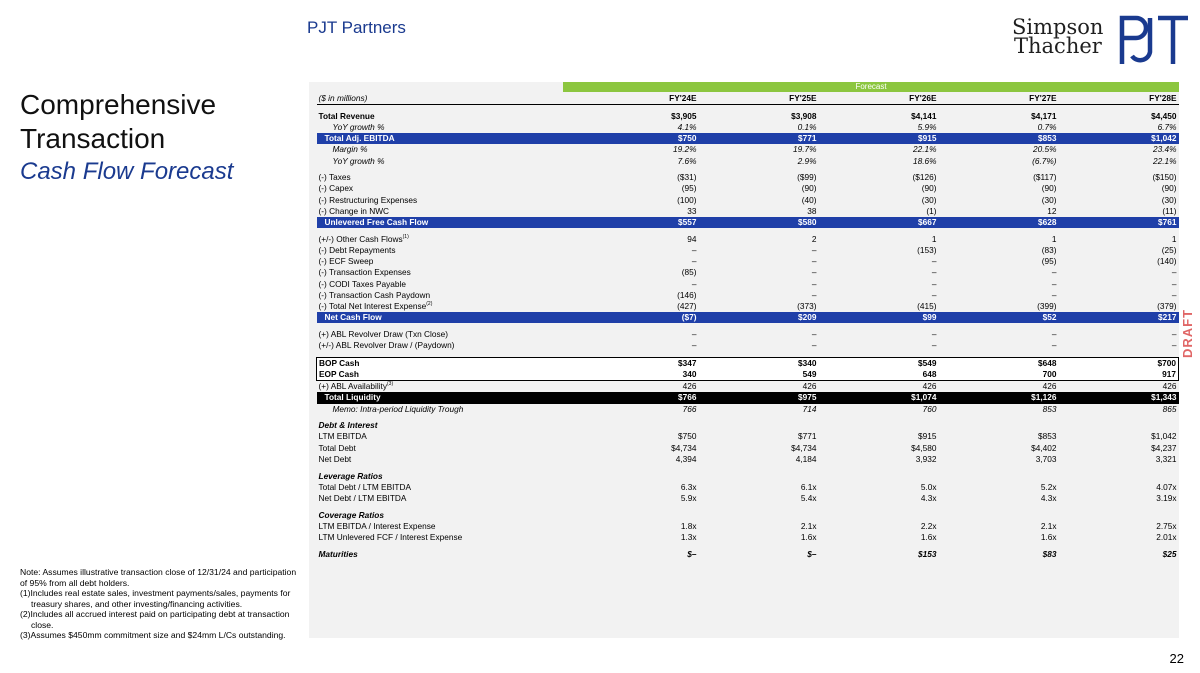 The image size is (1200, 673). What do you see at coordinates (747, 362) in the screenshot?
I see `table-row: BOP Cash $347 $340 $549 $648 $700` at bounding box center [747, 362].